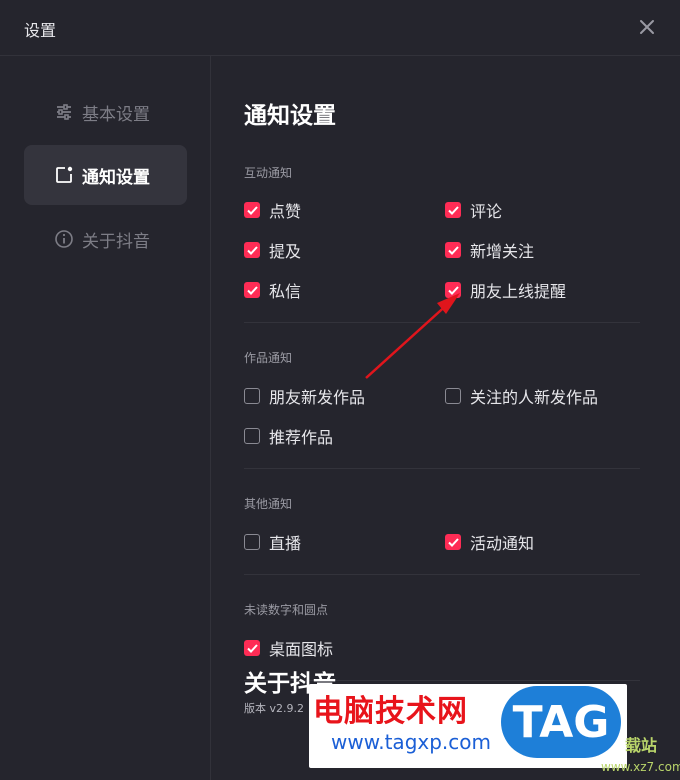 Image resolution: width=680 pixels, height=780 pixels. I want to click on watermark-site: 载站, so click(641, 745).